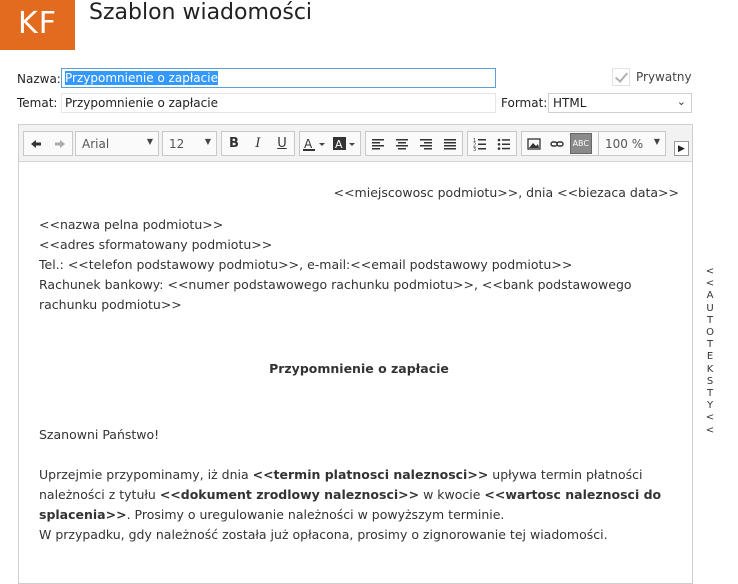  Describe the element at coordinates (39, 79) in the screenshot. I see `name-label: Nazwa:` at that location.